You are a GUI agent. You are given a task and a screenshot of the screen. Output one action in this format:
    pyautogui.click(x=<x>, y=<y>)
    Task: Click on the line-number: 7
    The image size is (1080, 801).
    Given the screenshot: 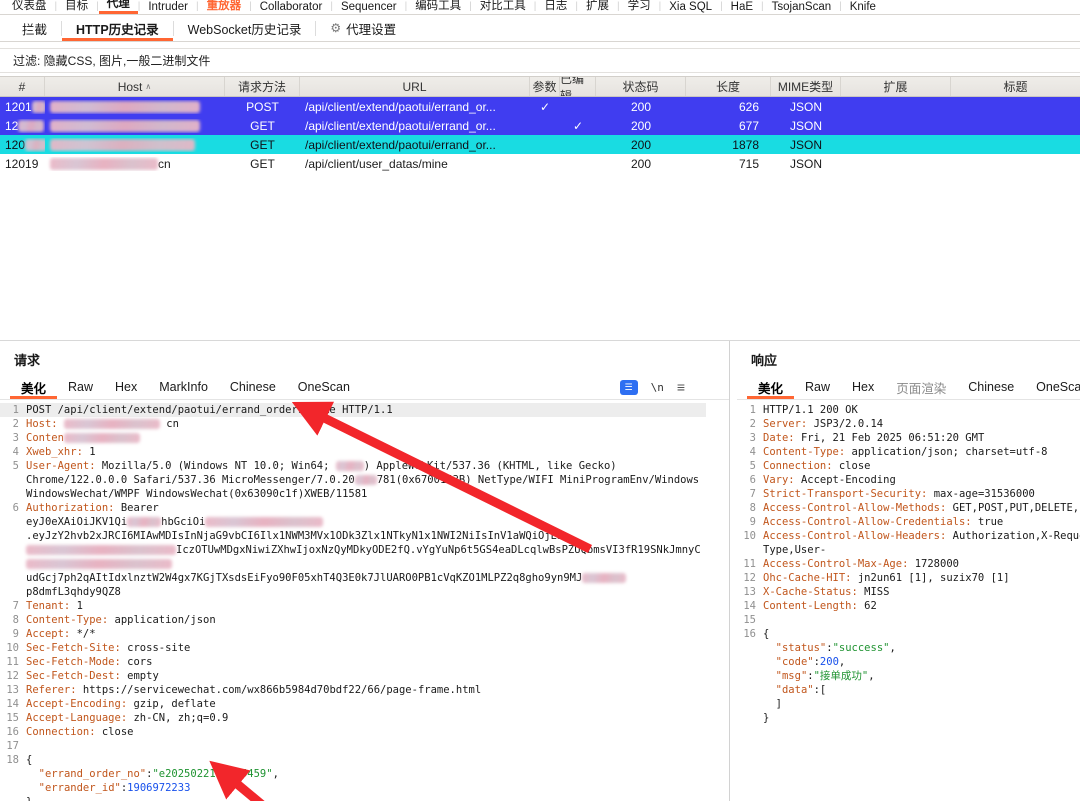 What is the action you would take?
    pyautogui.click(x=752, y=494)
    